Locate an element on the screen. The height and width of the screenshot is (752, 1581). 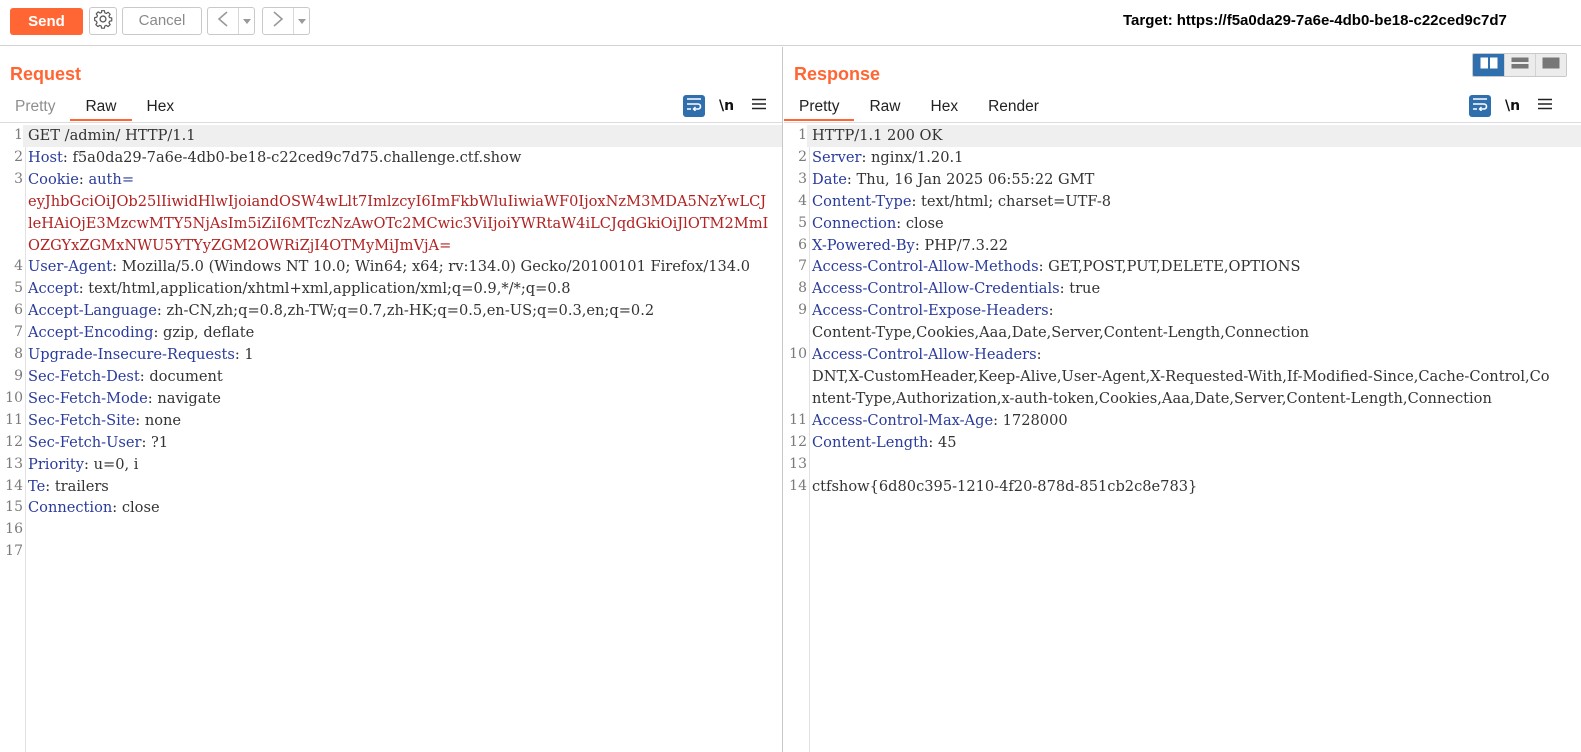
response-line: 4 Content-Type: text/html; charset=UTF-8 is located at coordinates (955, 201).